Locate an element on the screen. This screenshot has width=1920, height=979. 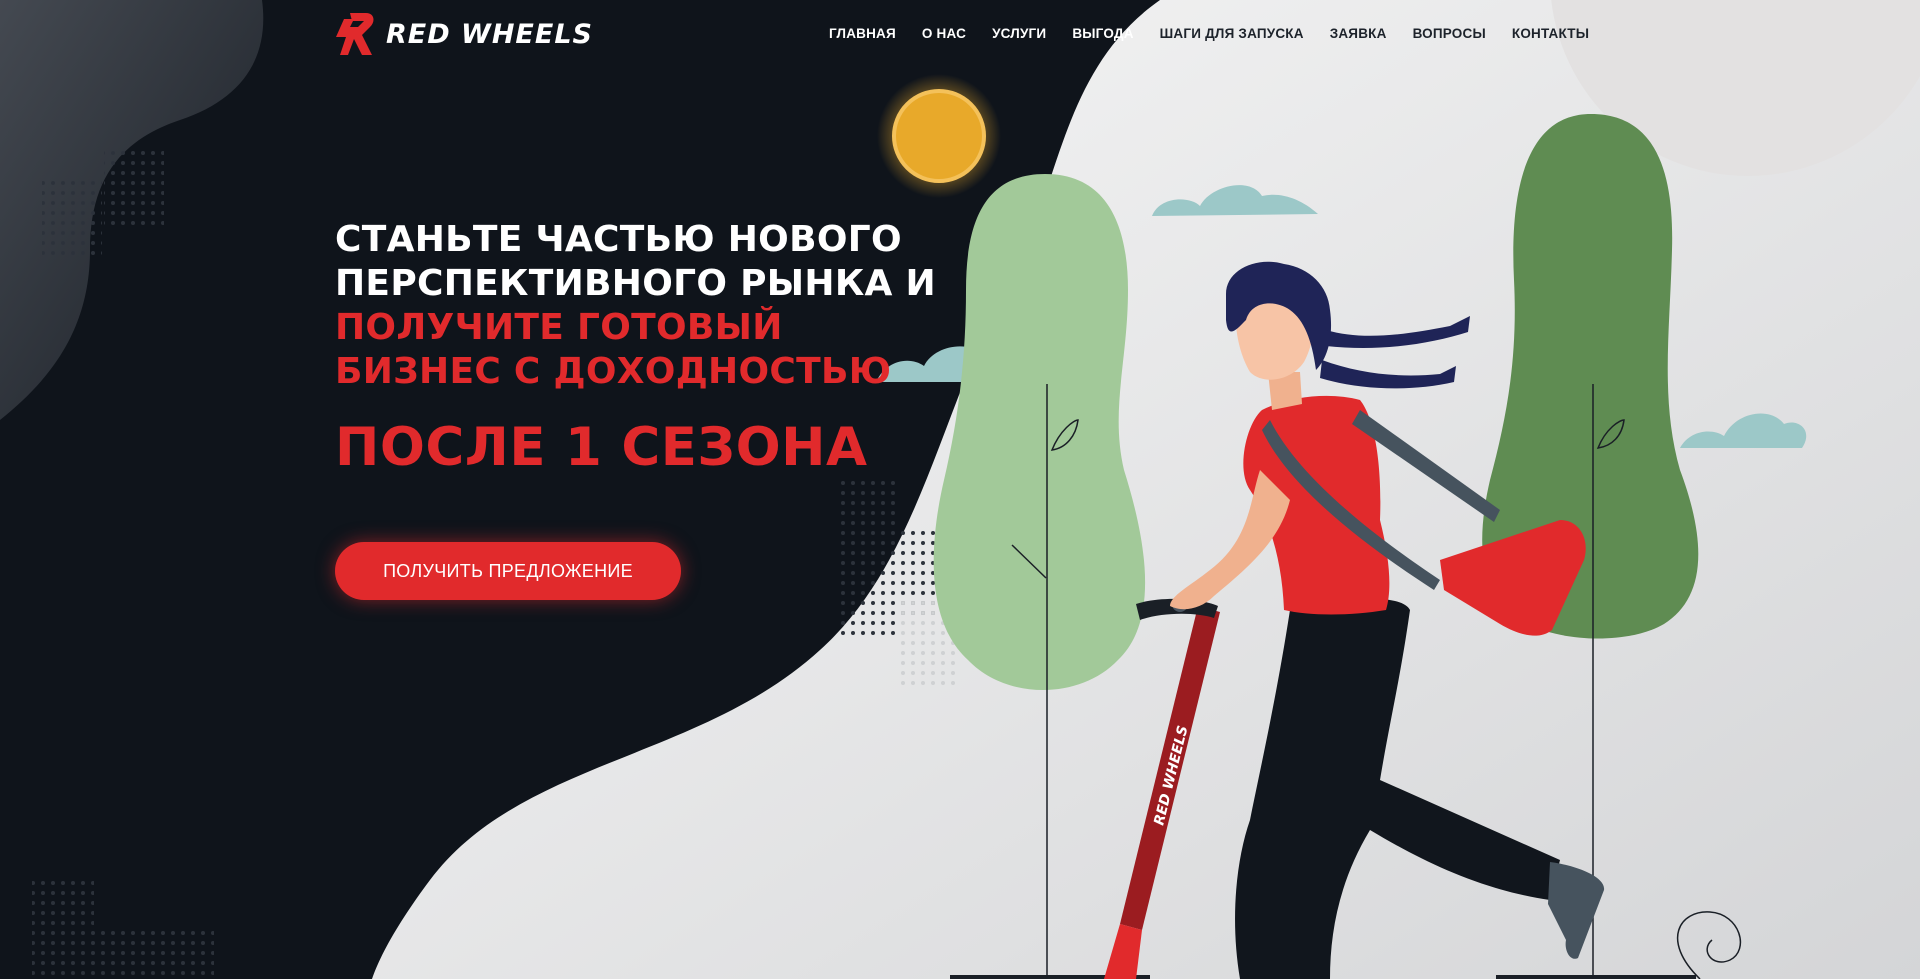
hero-headline-line: БИЗНЕС С ДОХОДНОСТЬЮ is located at coordinates (613, 371).